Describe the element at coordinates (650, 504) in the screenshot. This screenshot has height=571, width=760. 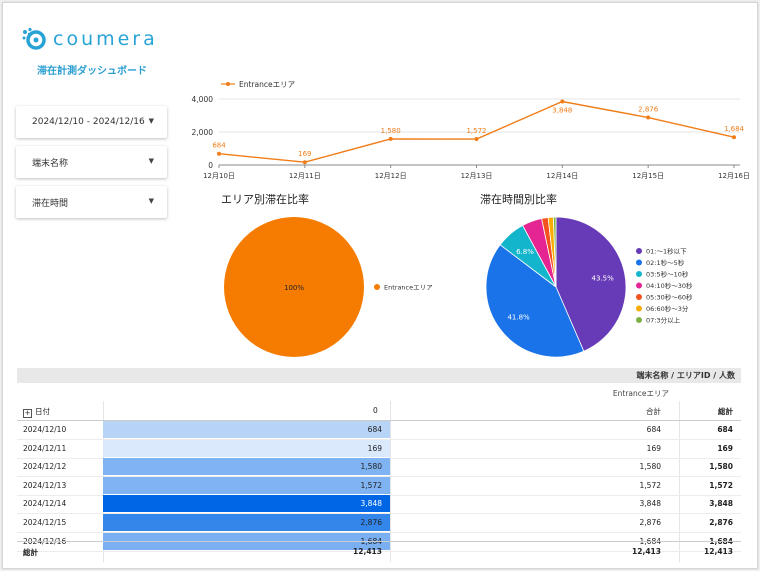
I see `row-total: 3,848` at that location.